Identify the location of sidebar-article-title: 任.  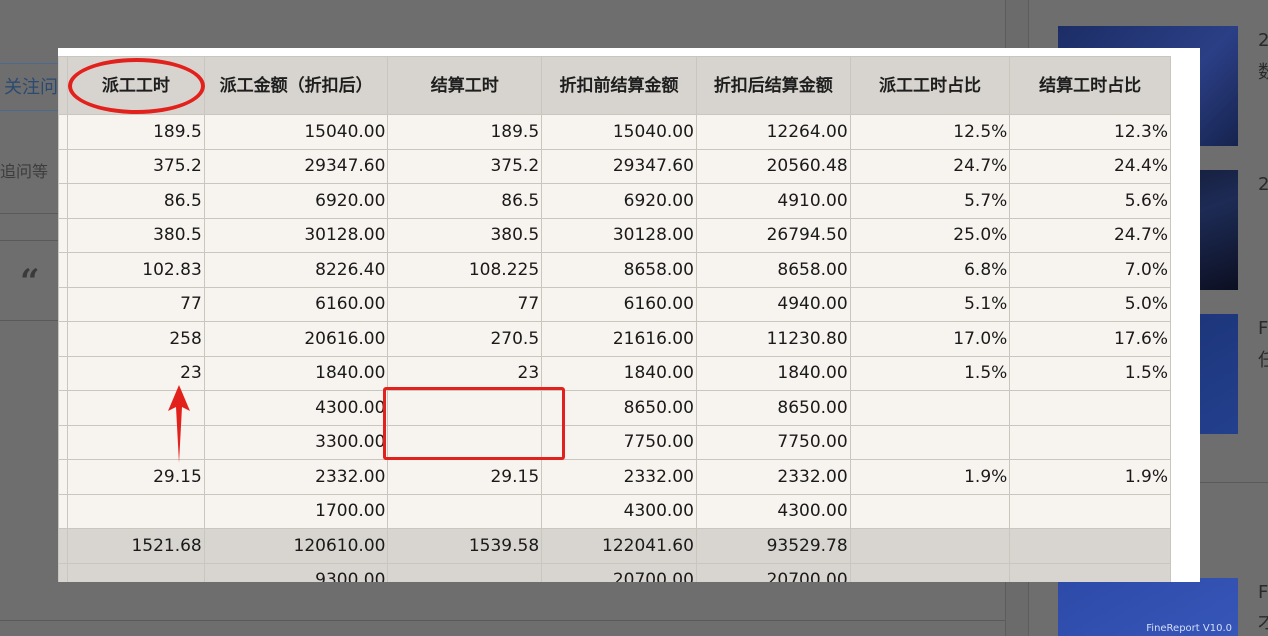
(1263, 359).